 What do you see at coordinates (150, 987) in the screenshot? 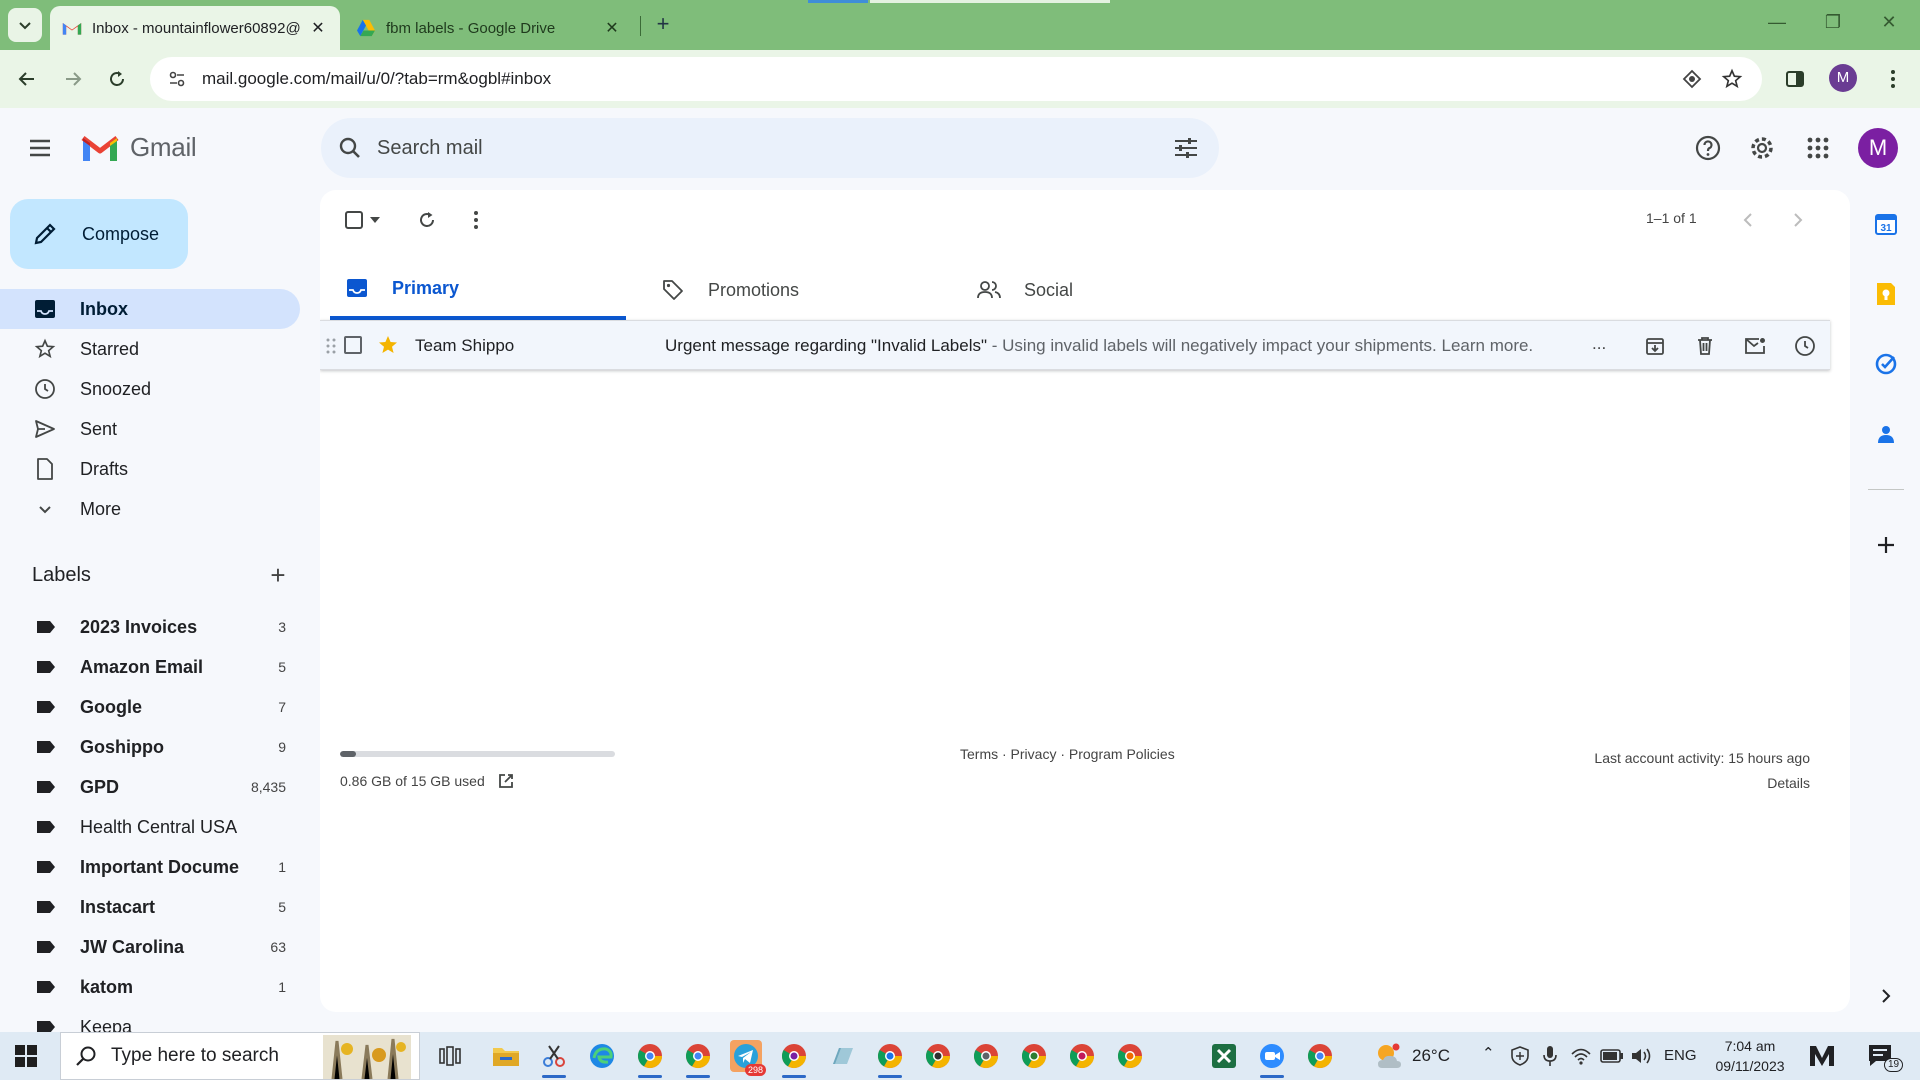
I see `label-item: katom 1` at bounding box center [150, 987].